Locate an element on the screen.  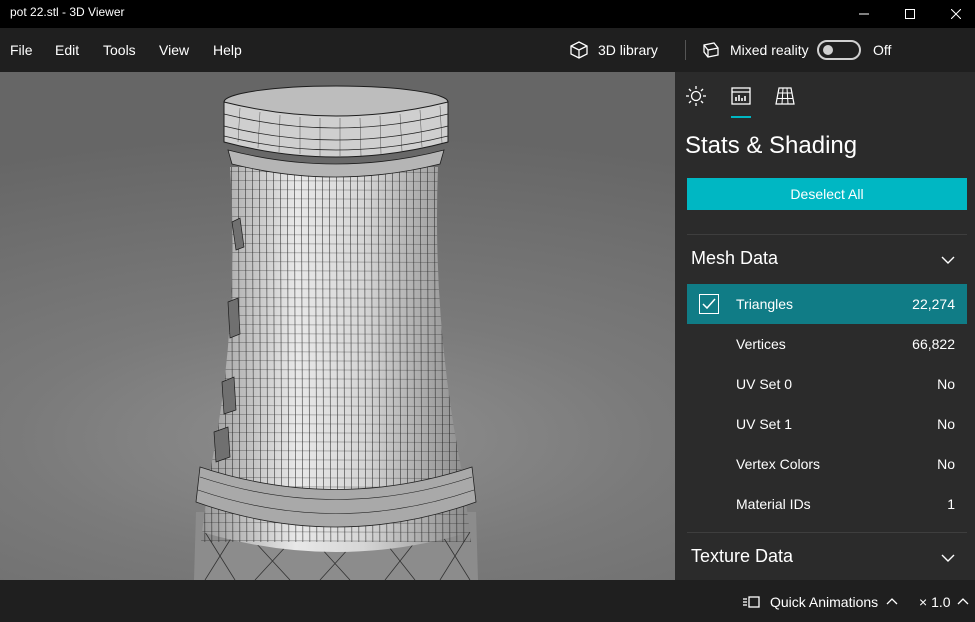
menu-help: Help is located at coordinates (227, 50).